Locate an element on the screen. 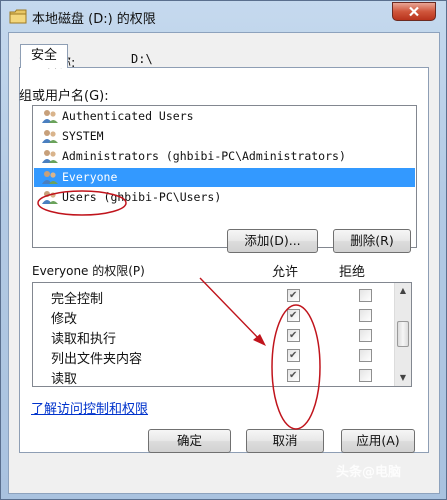 This screenshot has width=447, height=500. permission-row-modify: 修改 ✔ is located at coordinates (214, 316).